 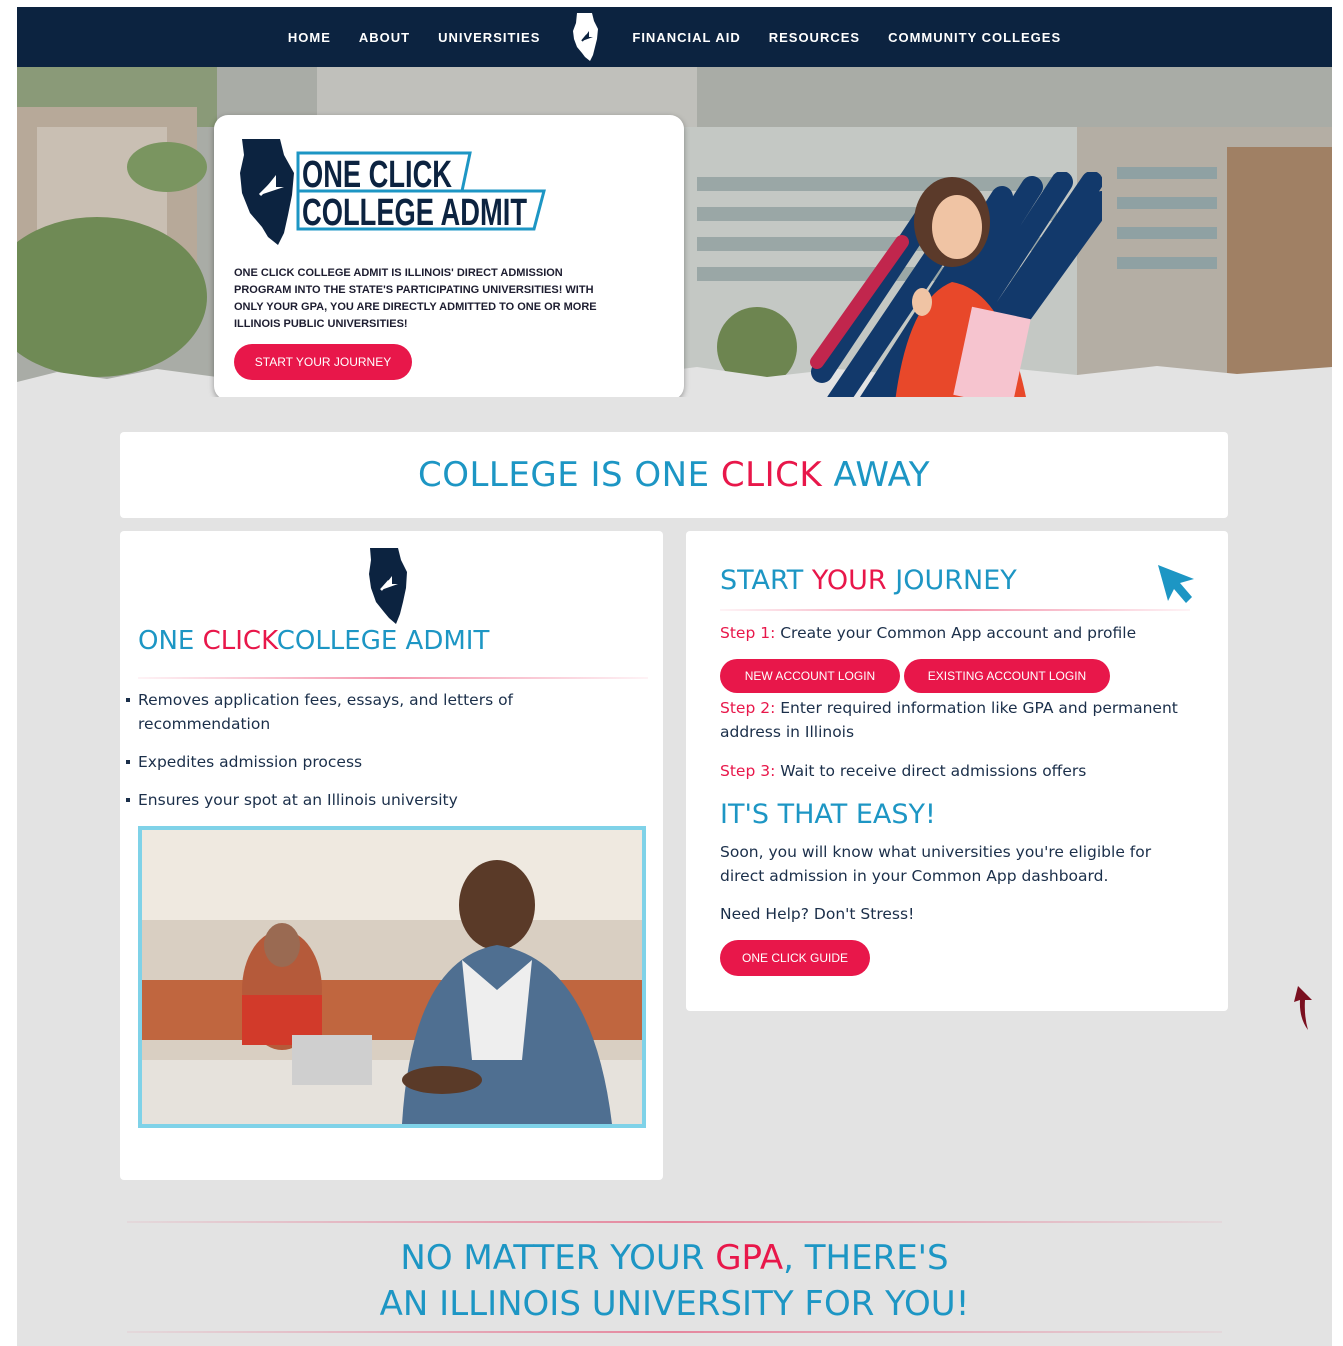 I want to click on program-title-click: CLICK, so click(x=239, y=641).